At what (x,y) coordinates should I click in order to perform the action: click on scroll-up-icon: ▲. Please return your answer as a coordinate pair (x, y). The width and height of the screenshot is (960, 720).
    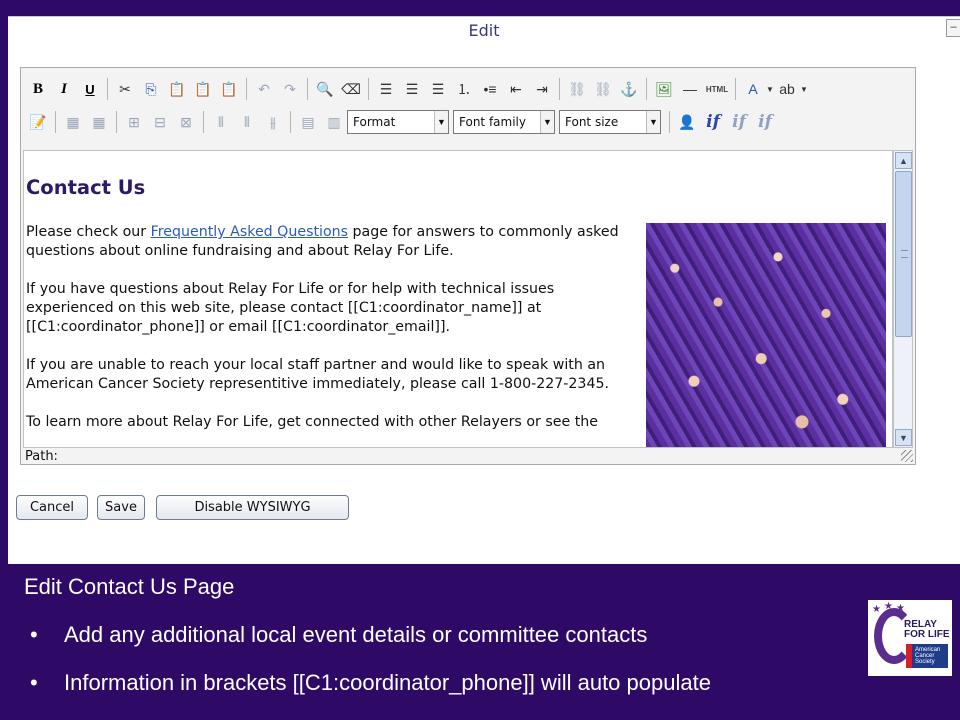
    Looking at the image, I should click on (903, 160).